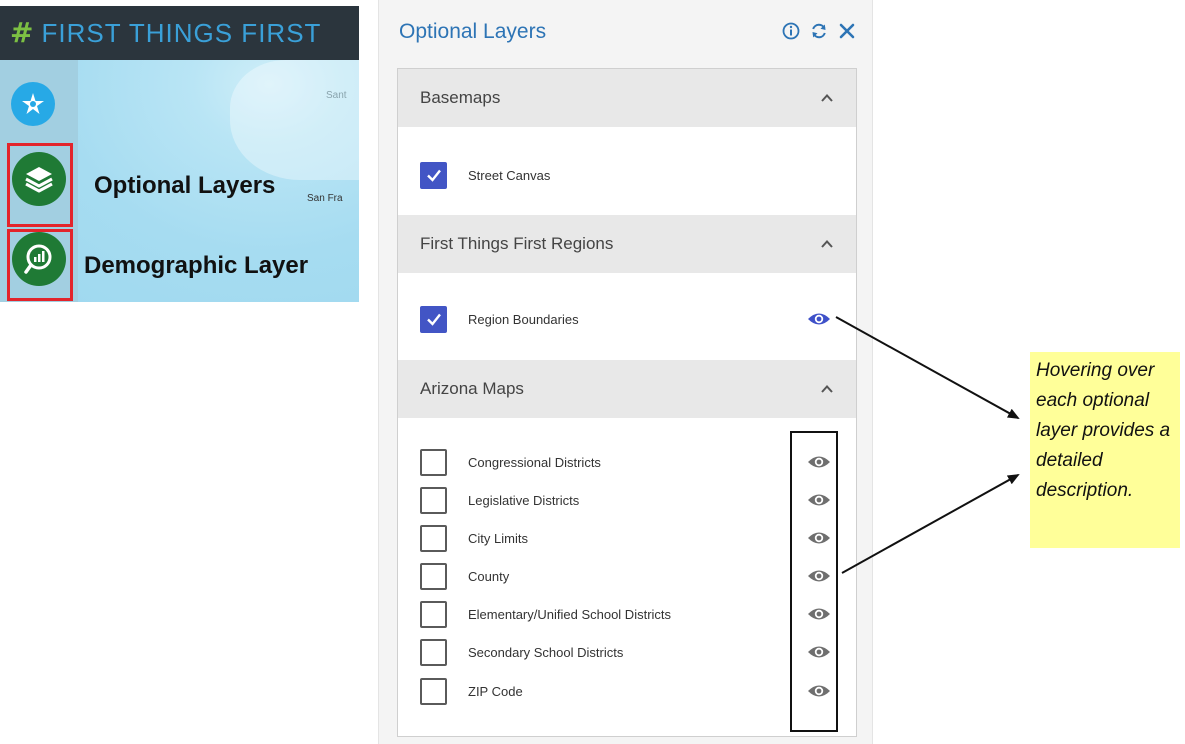 The image size is (1185, 744). I want to click on layer-label: Secondary School Districts, so click(546, 652).